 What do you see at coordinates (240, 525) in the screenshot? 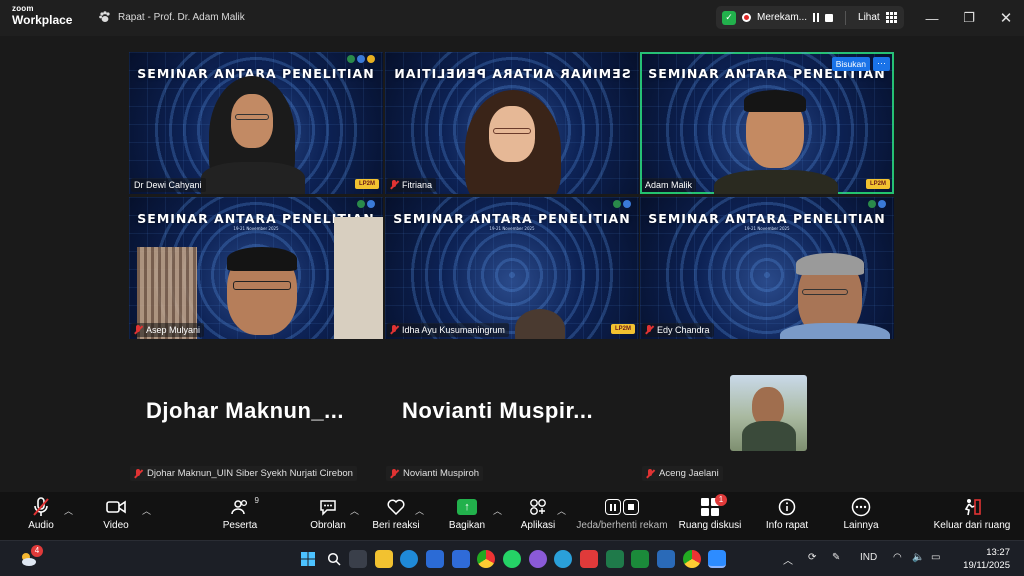
I see `participants-label: Peserta` at bounding box center [240, 525].